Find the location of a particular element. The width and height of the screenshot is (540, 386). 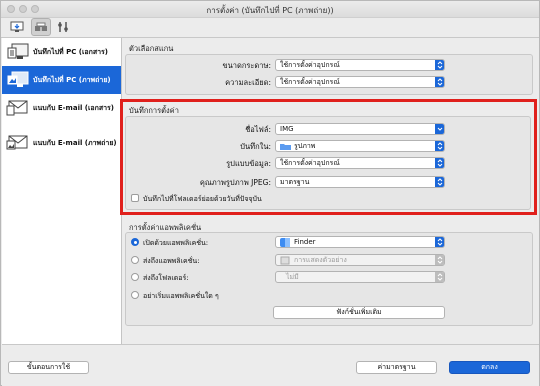

open-with-app-label: เปิดด้วยแอพพลิเคชั่น: is located at coordinates (176, 243).